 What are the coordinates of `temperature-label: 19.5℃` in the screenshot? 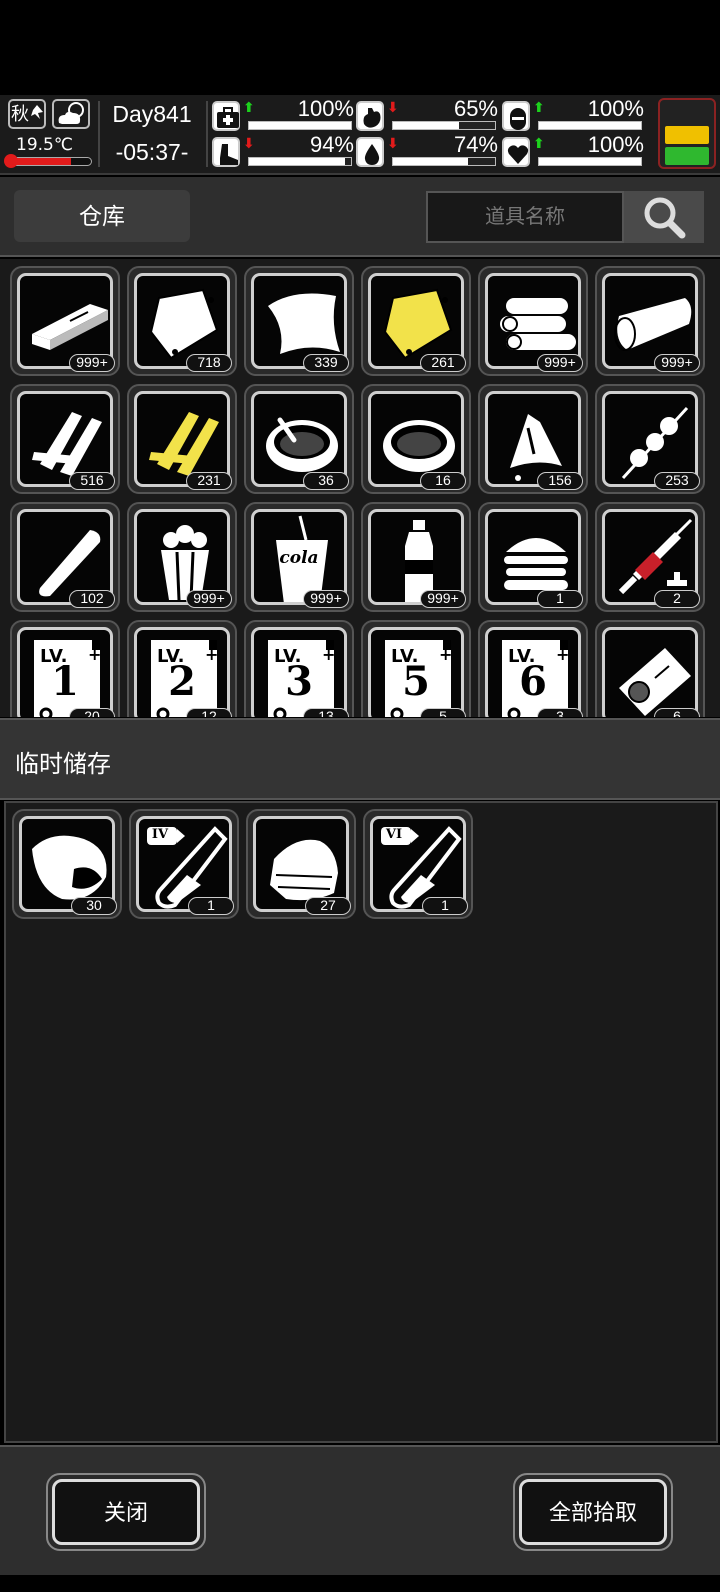 It's located at (44, 145).